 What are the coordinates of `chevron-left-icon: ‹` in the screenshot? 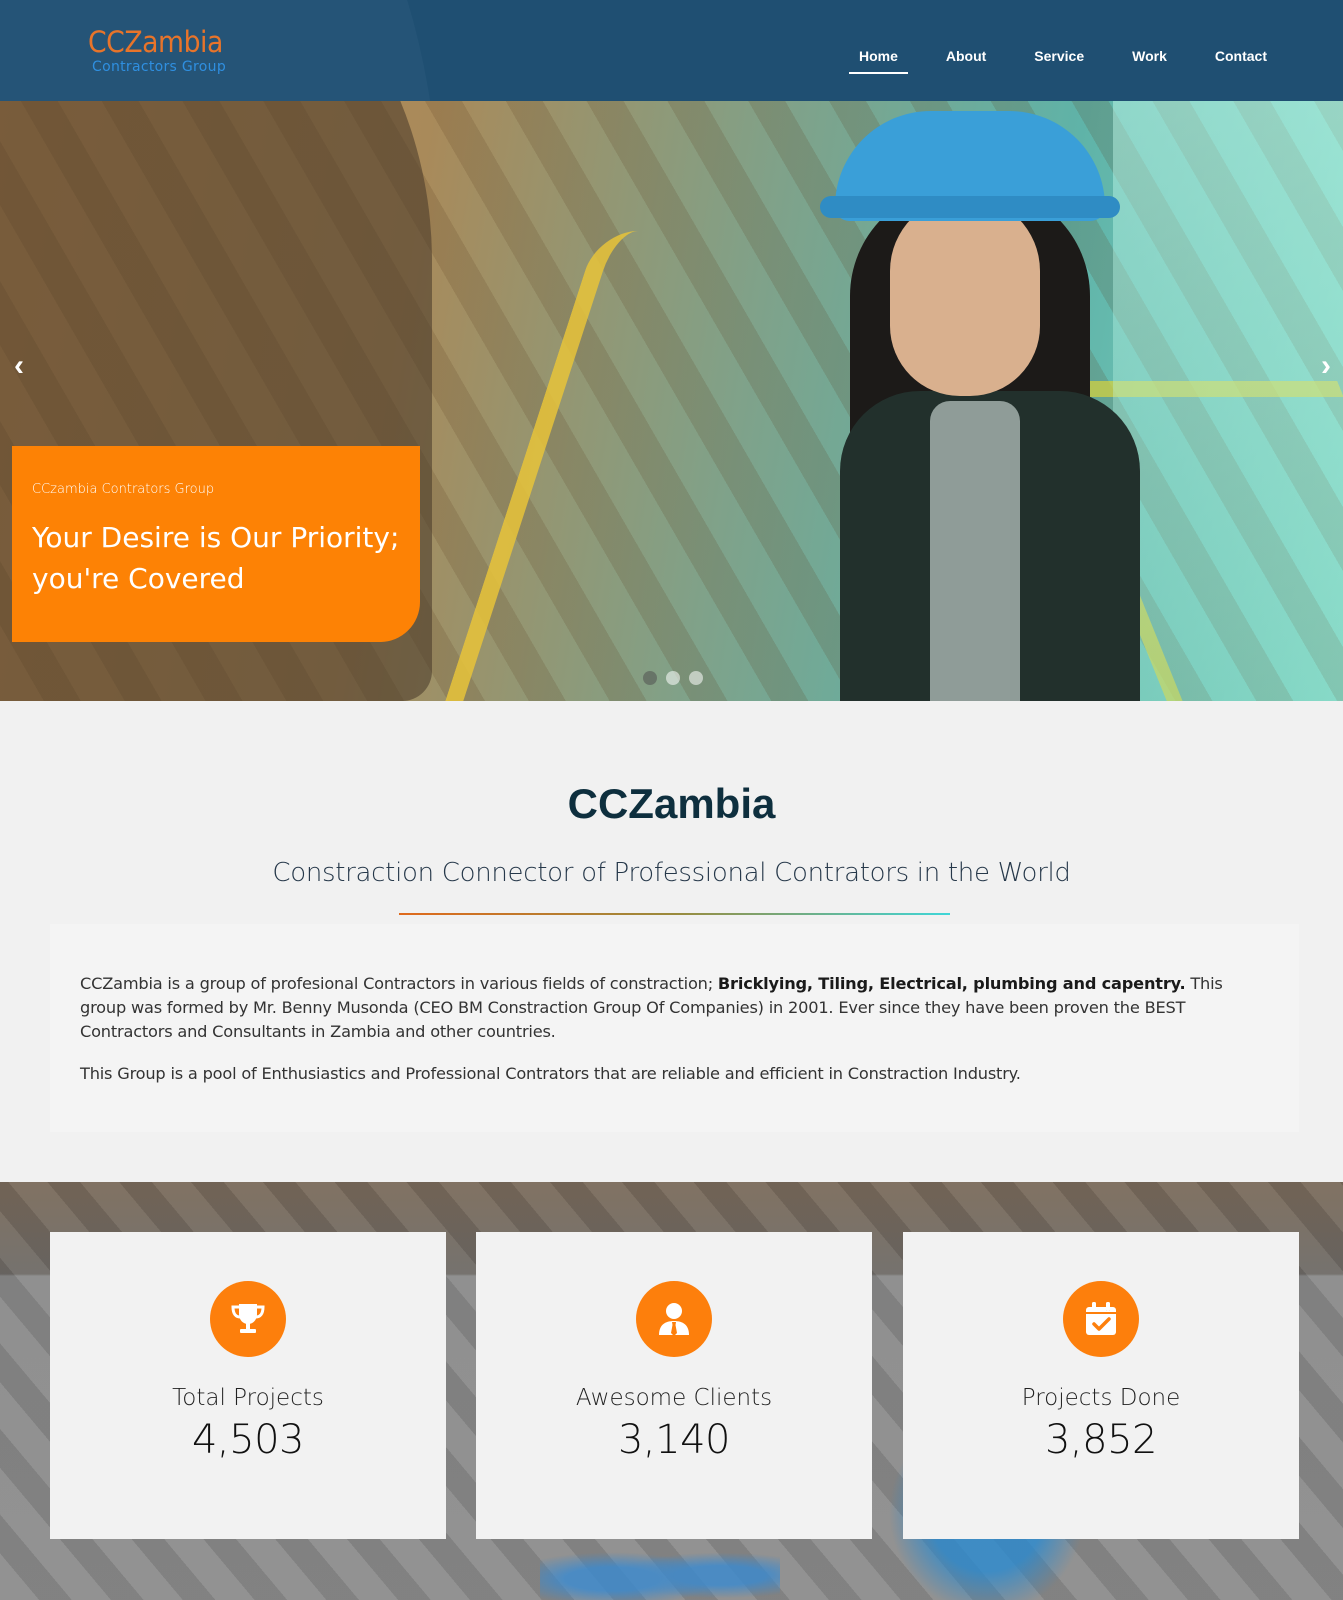 It's located at (19, 366).